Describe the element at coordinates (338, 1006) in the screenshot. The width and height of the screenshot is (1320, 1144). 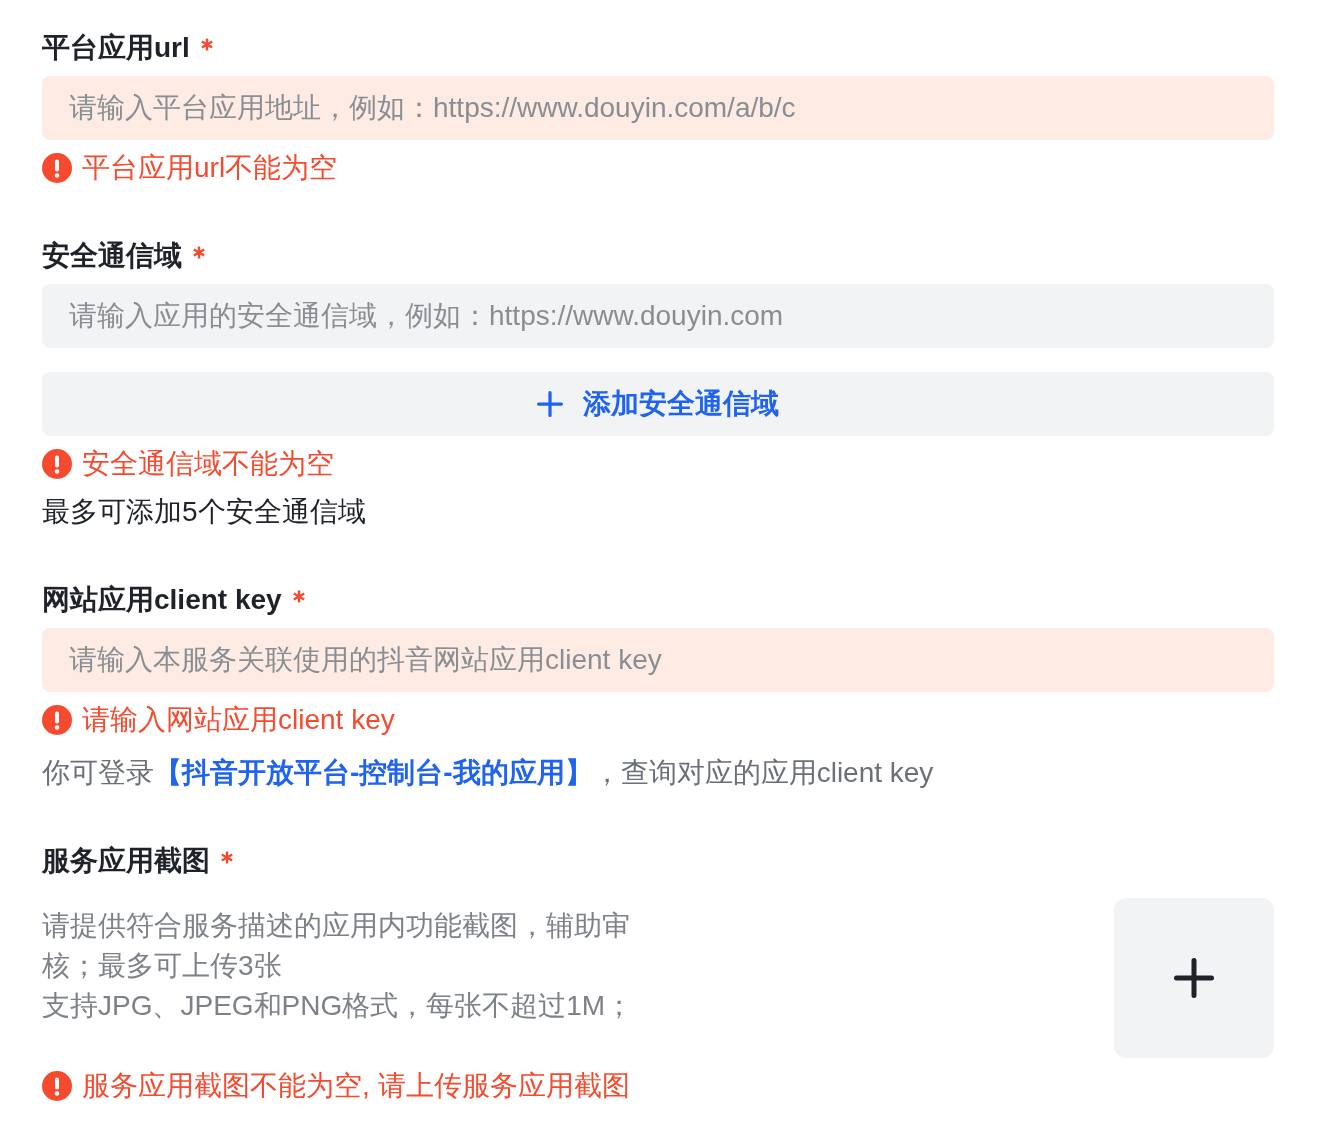
I see `upload-description: 支持JPG、JPEG和PNG格式，每张不超过1M；` at that location.